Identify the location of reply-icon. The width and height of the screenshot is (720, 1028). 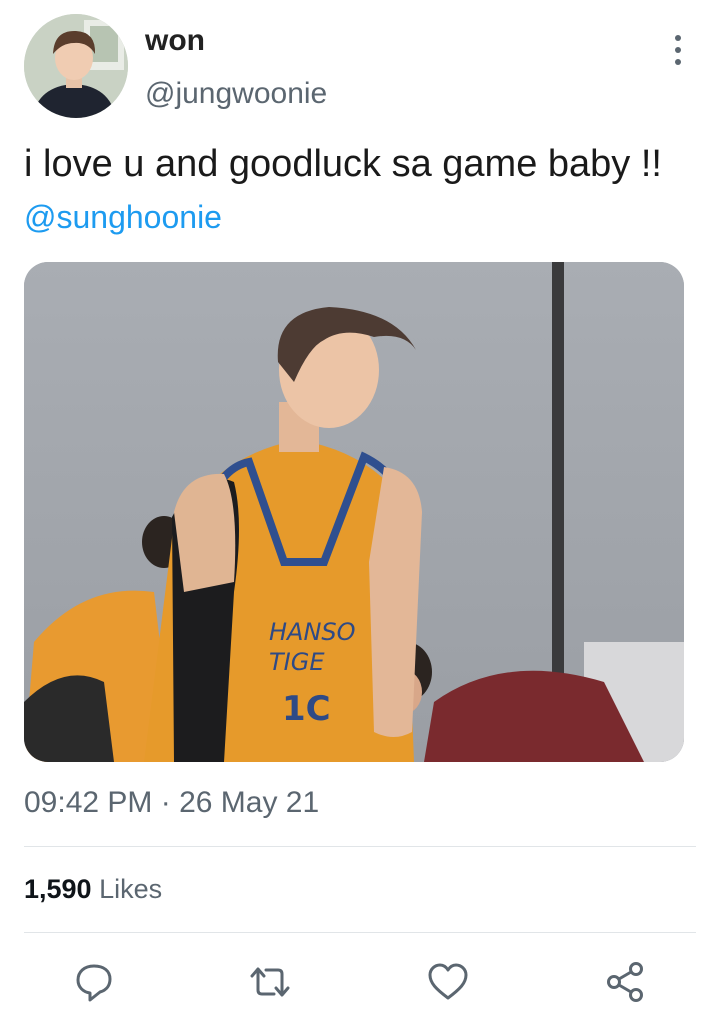
(94, 983).